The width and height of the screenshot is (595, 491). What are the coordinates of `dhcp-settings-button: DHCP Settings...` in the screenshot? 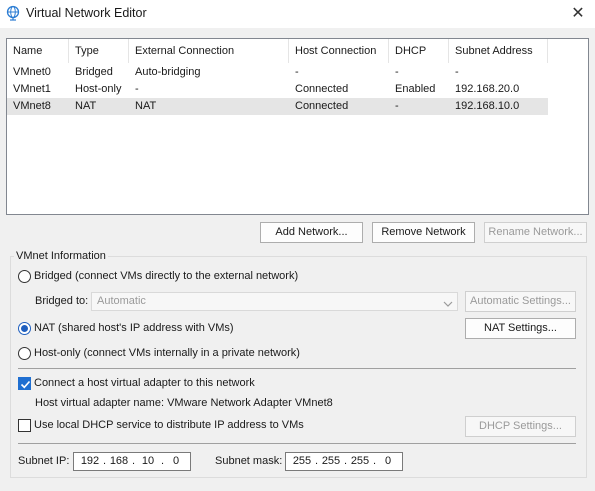 It's located at (520, 426).